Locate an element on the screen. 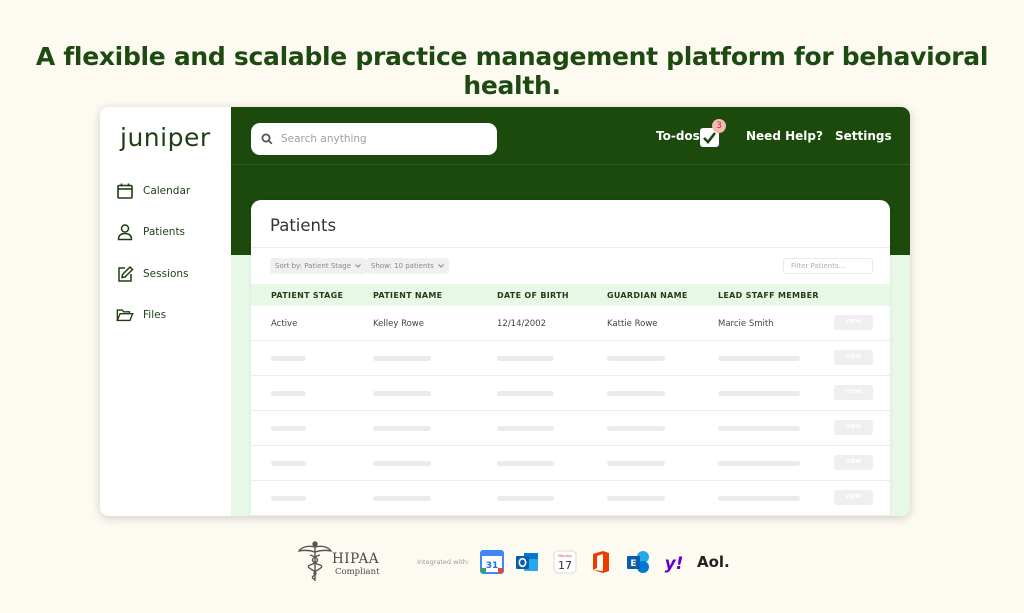 The width and height of the screenshot is (1024, 613). sidebar-item-label: Sessions is located at coordinates (166, 274).